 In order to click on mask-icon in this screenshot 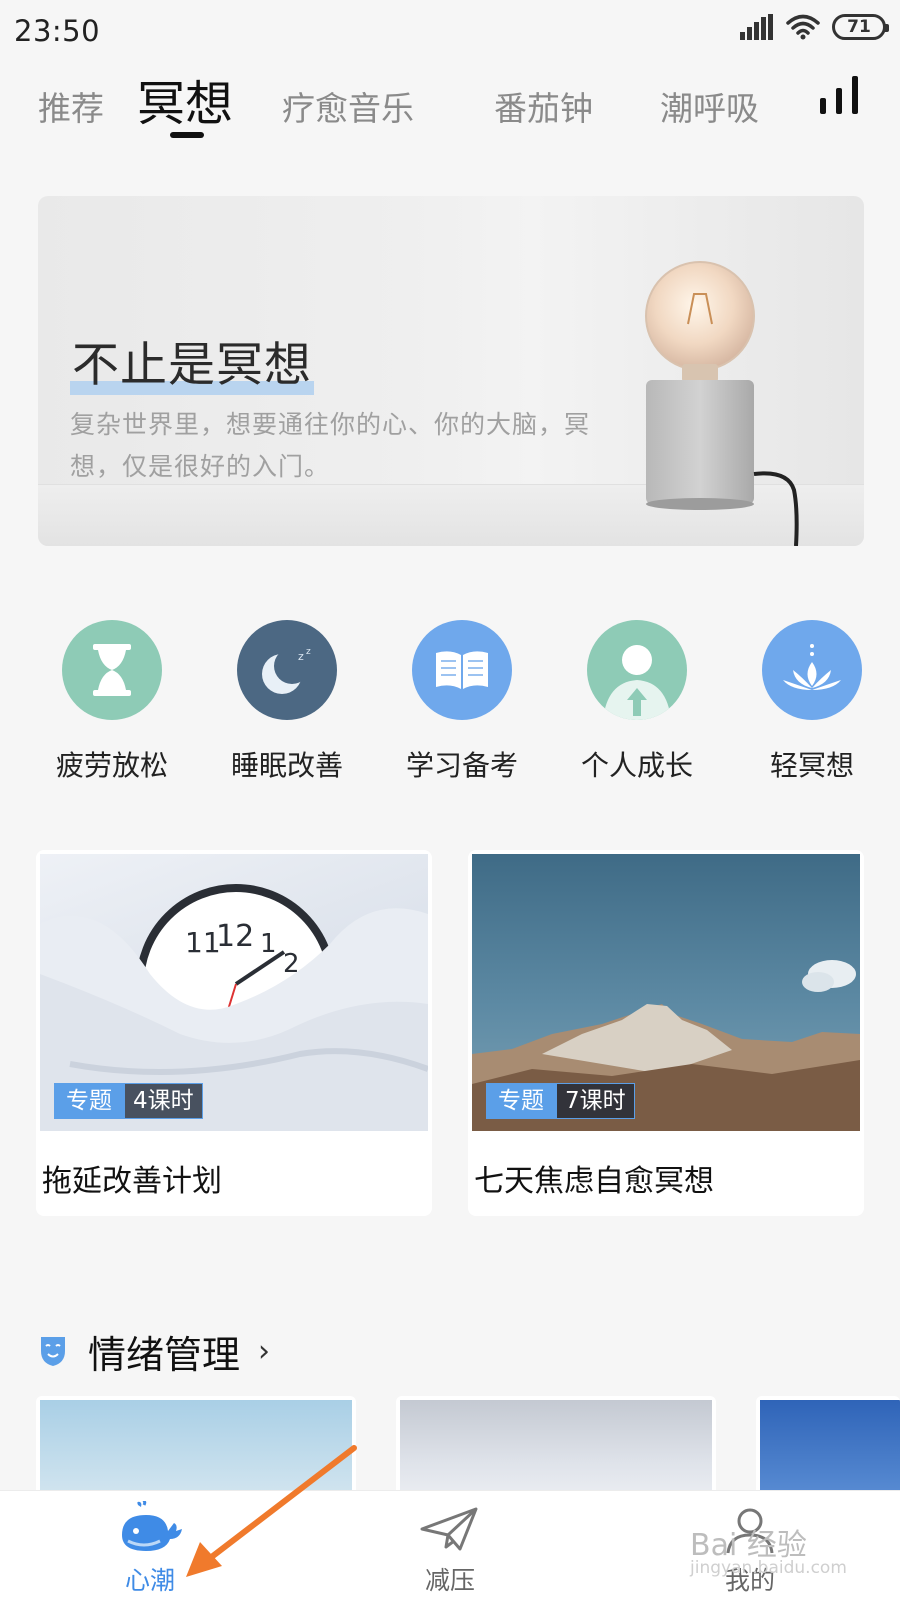, I will do `click(53, 1351)`.